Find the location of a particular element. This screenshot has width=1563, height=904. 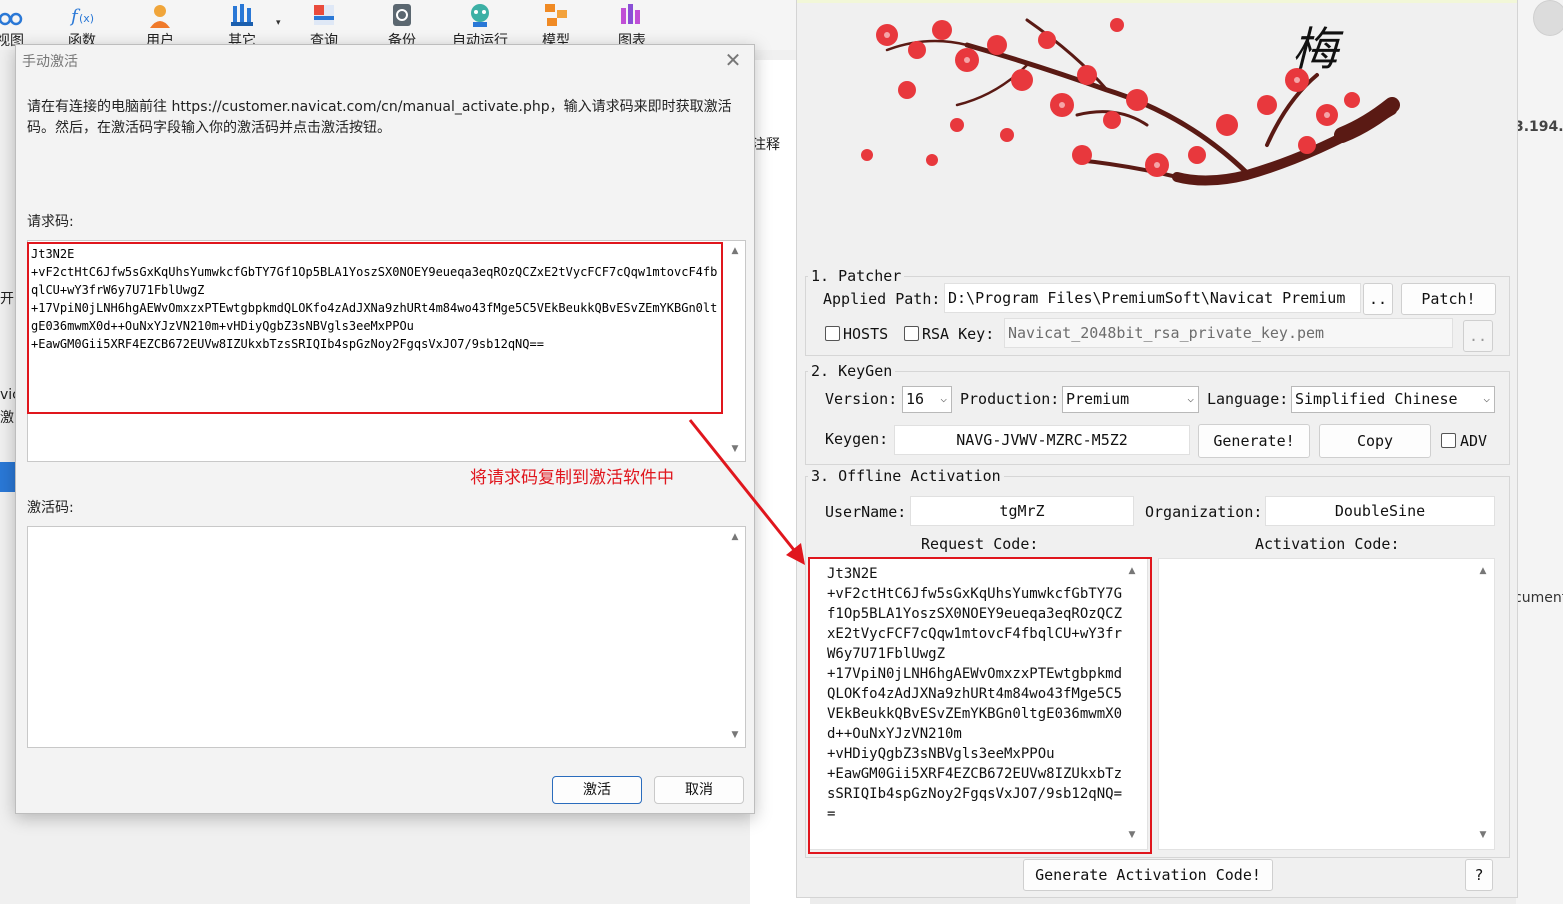

request-code-highlight-box is located at coordinates (375, 328).